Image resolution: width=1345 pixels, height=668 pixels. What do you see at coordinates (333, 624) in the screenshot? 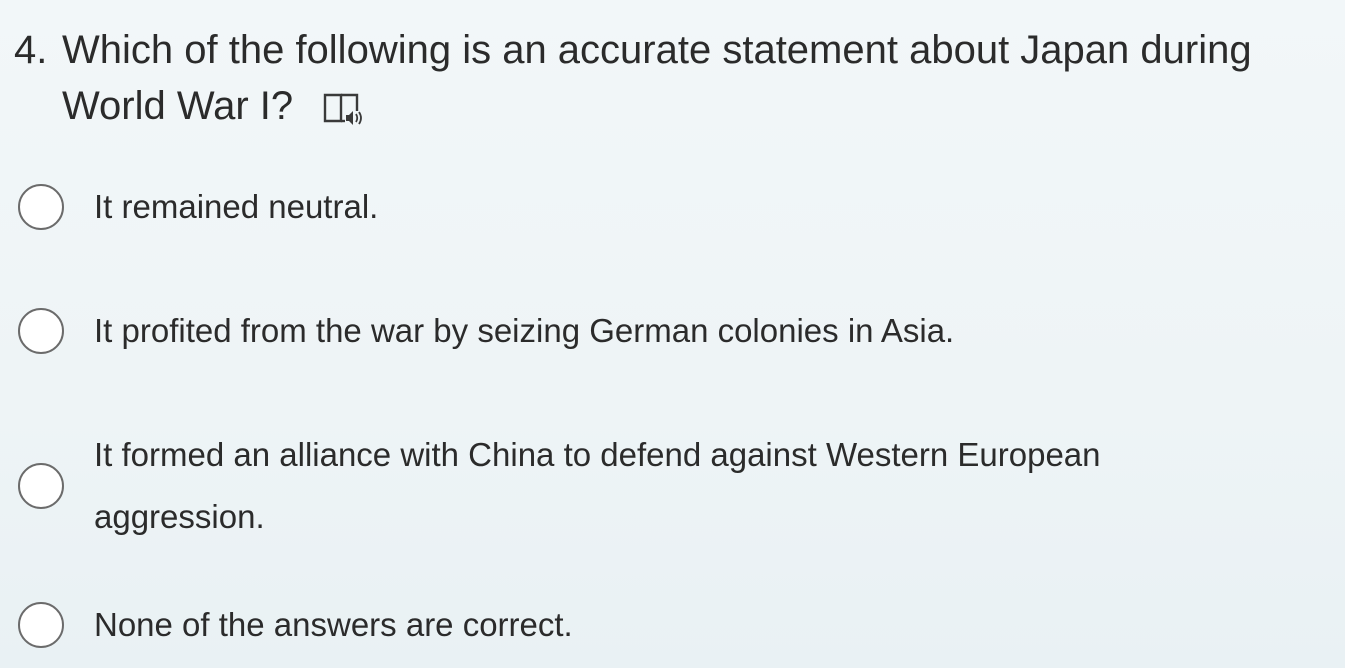
I see `answer-option-d-label: None of the answers are correct.` at bounding box center [333, 624].